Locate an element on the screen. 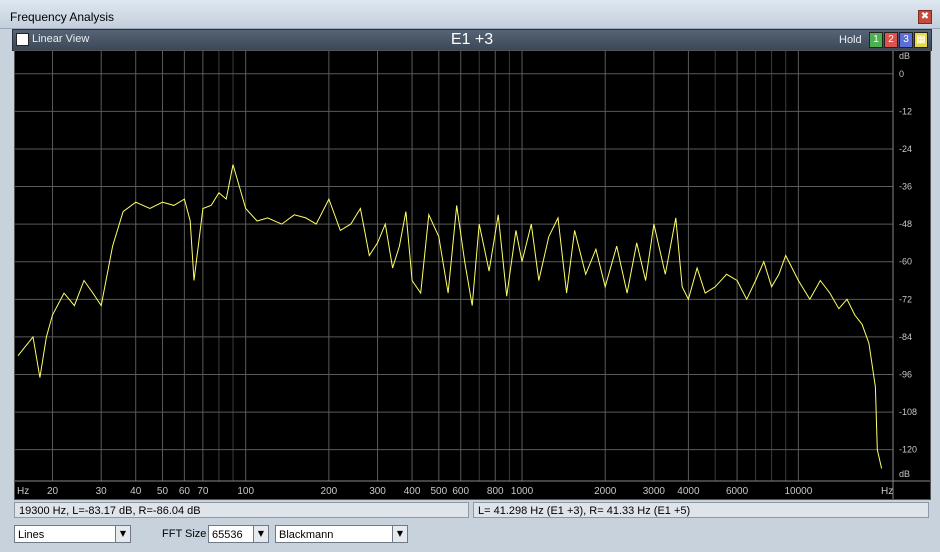  x-tick-label: 10000 is located at coordinates (798, 491).